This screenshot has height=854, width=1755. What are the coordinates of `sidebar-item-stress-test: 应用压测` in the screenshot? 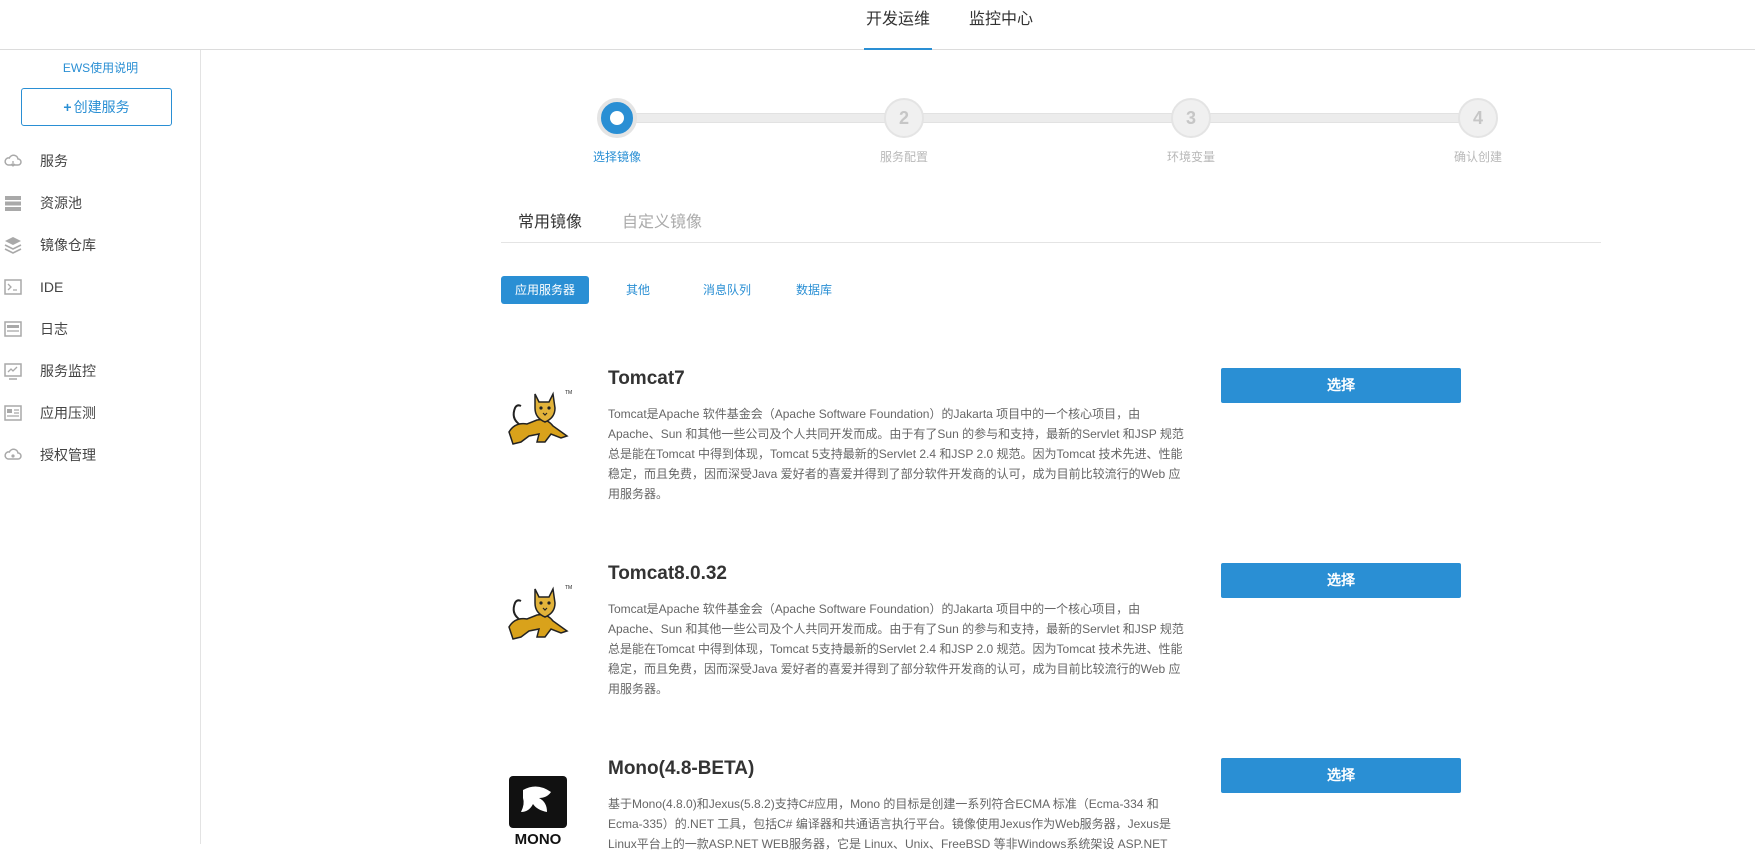 It's located at (100, 413).